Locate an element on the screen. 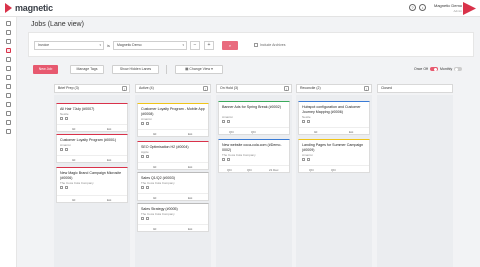 The width and height of the screenshot is (480, 267). lane-header-on-hold: On Hold (3) ⋮ is located at coordinates (254, 88).